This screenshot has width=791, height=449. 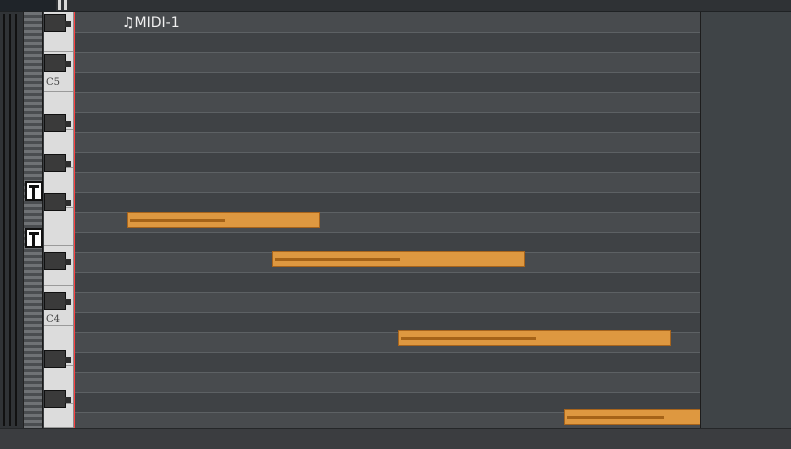 I want to click on top-left-strip, so click(x=28, y=5).